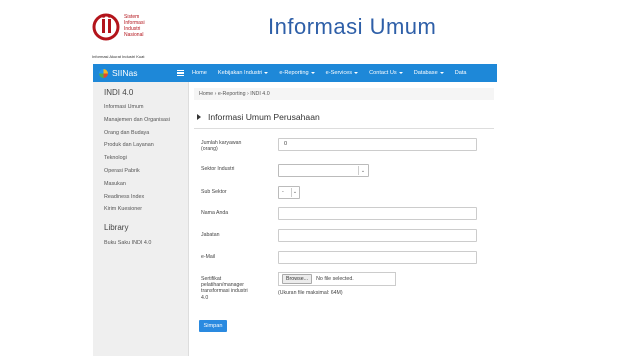  Describe the element at coordinates (221, 146) in the screenshot. I see `jumlah-karyawan-label: Jumlah karyawan (orang)` at that location.